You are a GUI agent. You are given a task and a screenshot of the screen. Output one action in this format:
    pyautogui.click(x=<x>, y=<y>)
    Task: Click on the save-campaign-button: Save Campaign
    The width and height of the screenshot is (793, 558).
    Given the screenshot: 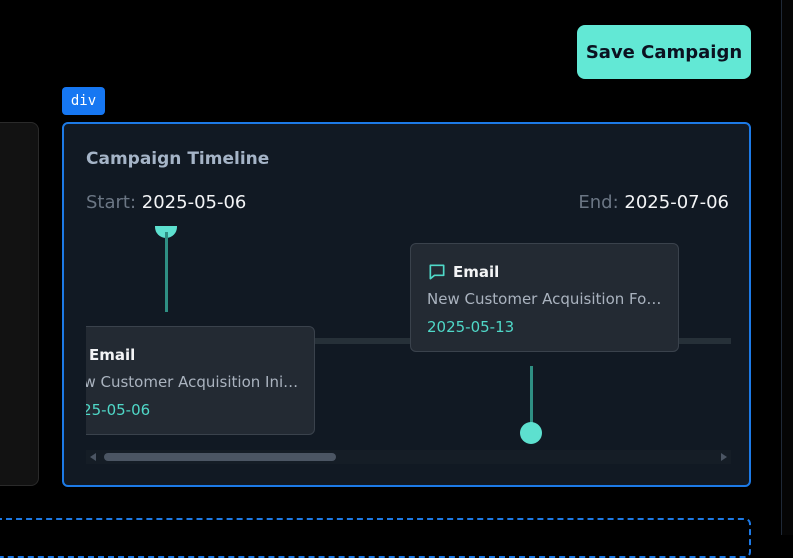 What is the action you would take?
    pyautogui.click(x=664, y=52)
    